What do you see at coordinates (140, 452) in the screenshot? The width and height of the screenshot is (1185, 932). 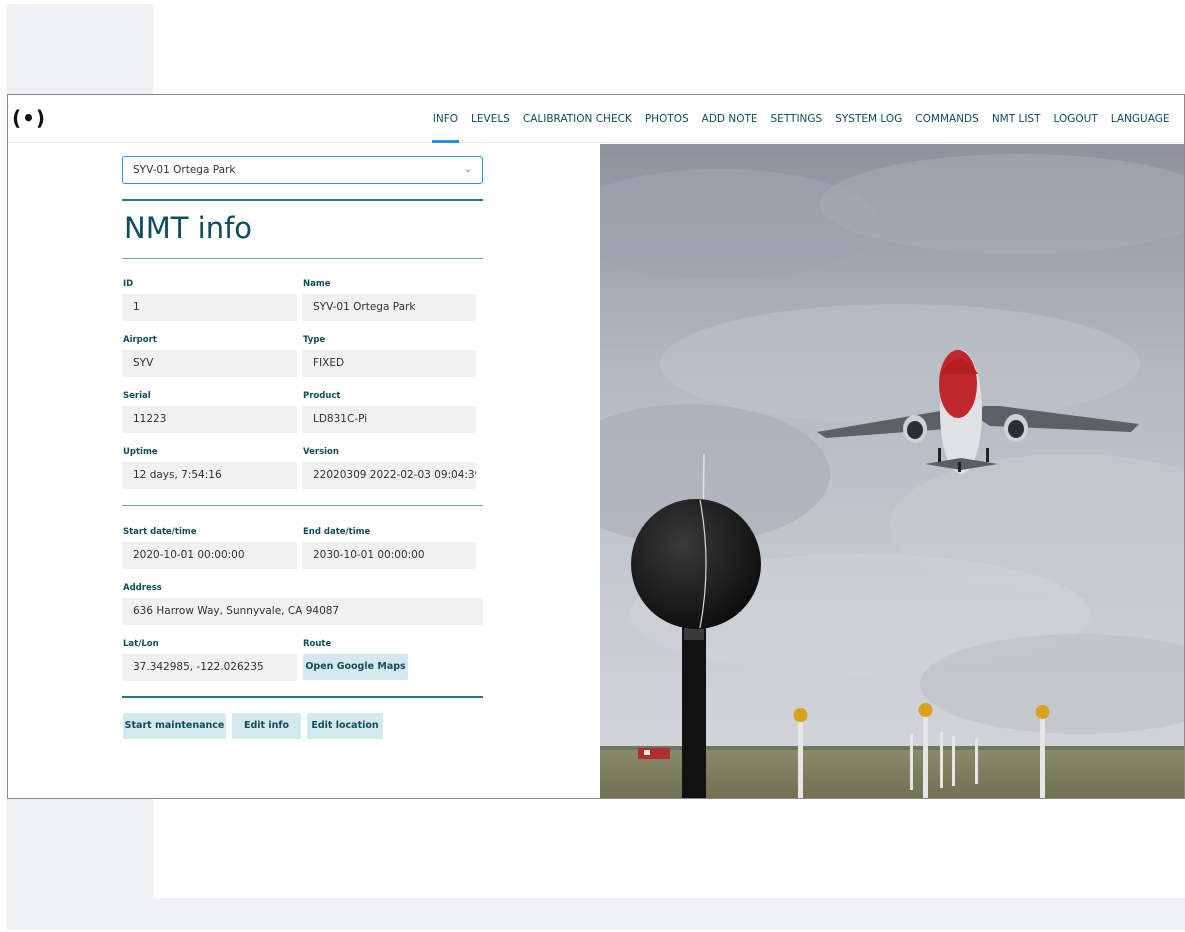 I see `uptime-label: Uptime` at bounding box center [140, 452].